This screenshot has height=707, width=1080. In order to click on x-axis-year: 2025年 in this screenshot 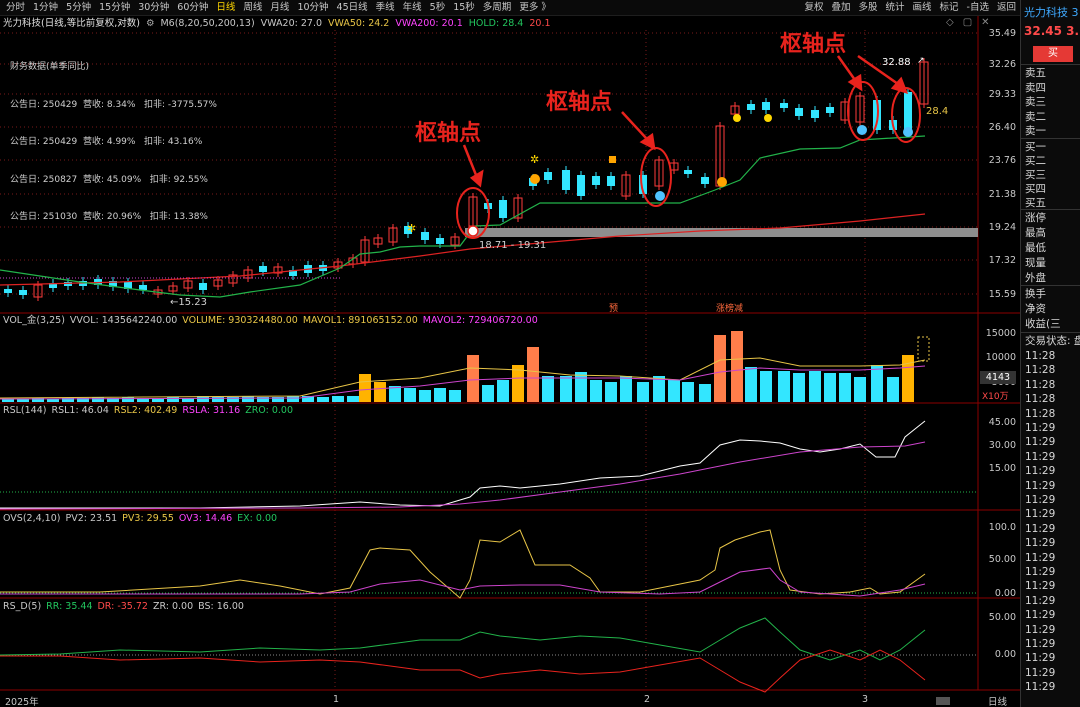, I will do `click(22, 702)`.